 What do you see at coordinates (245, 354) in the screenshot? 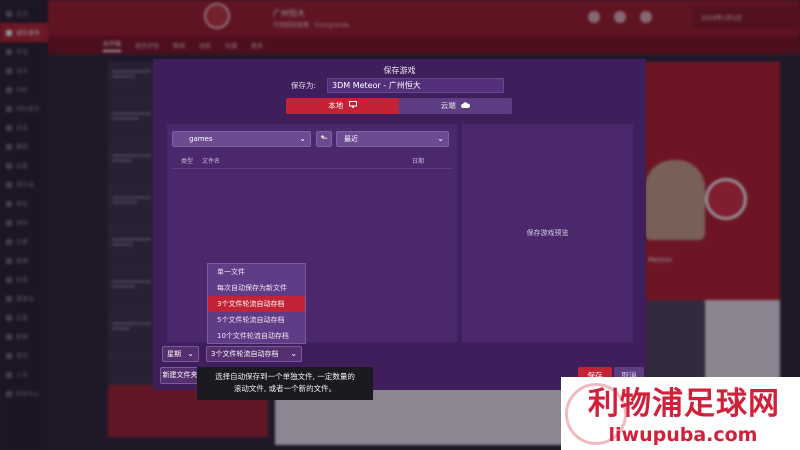
I see `mode-value: 3个文件轮流自动存档` at bounding box center [245, 354].